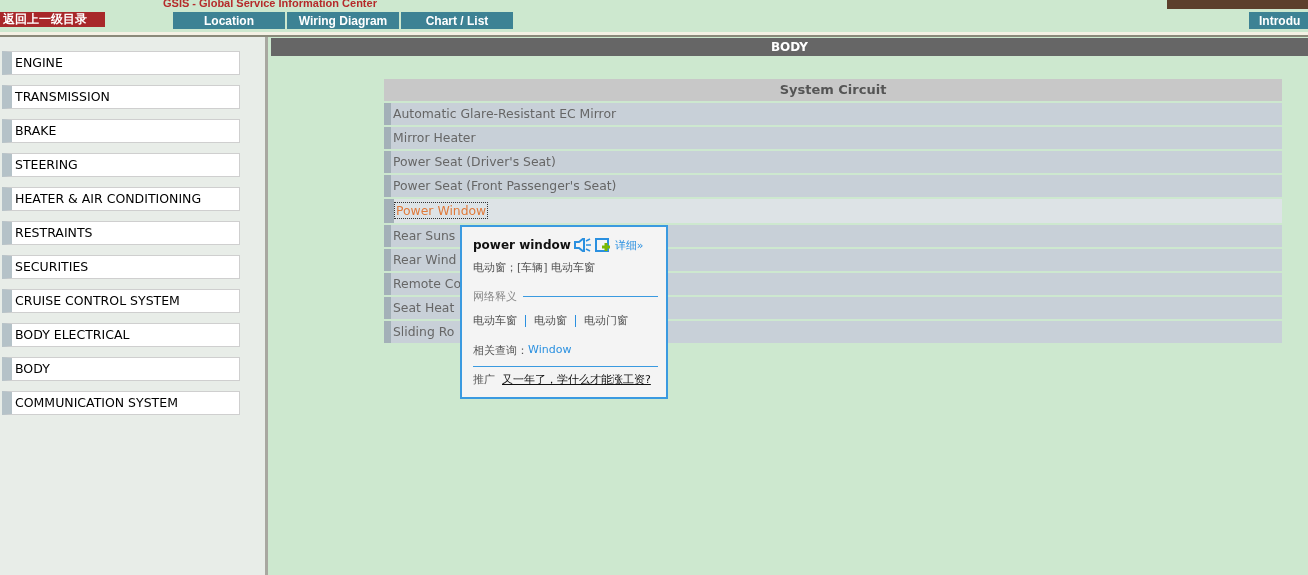  Describe the element at coordinates (121, 403) in the screenshot. I see `sidebar-item: COMMUNICATION SYSTEM` at that location.